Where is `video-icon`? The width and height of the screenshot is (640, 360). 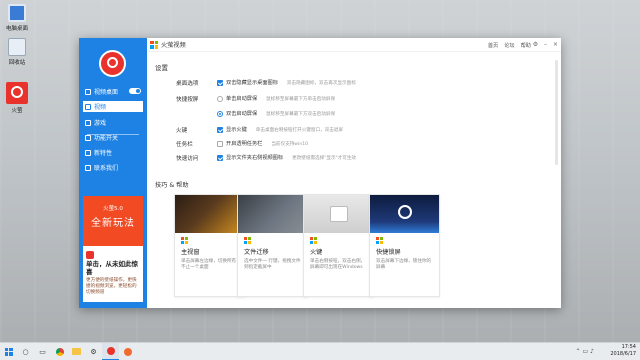 video-icon is located at coordinates (88, 106).